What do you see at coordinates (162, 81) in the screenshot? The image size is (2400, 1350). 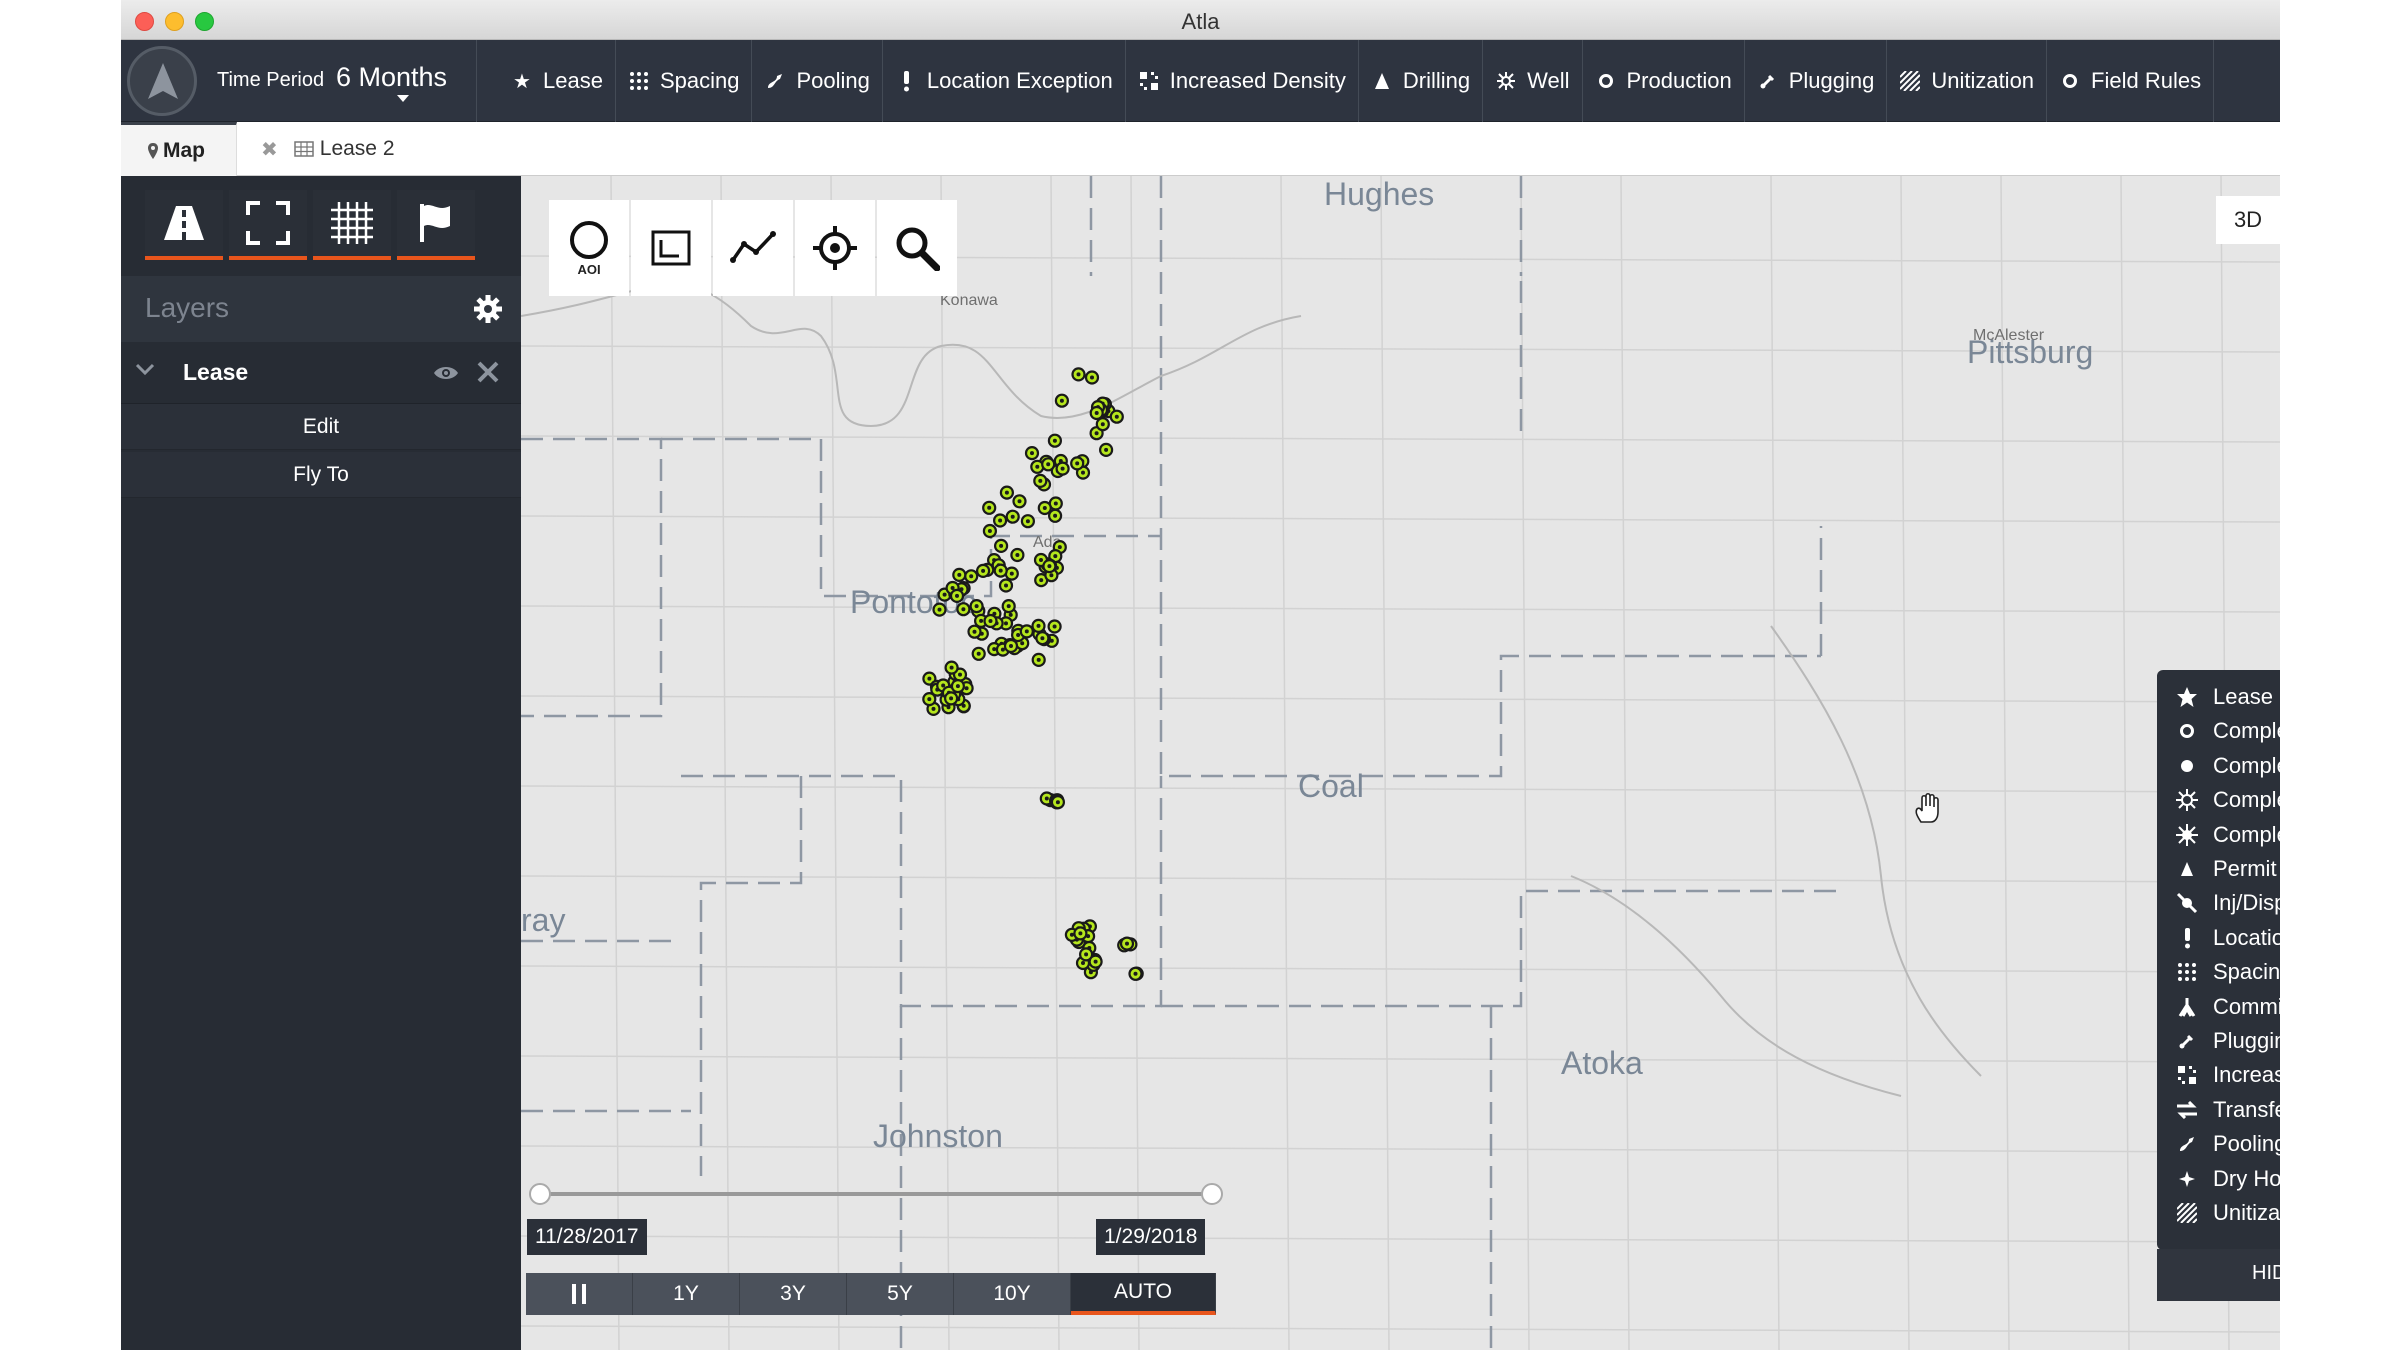 I see `app-logo` at bounding box center [162, 81].